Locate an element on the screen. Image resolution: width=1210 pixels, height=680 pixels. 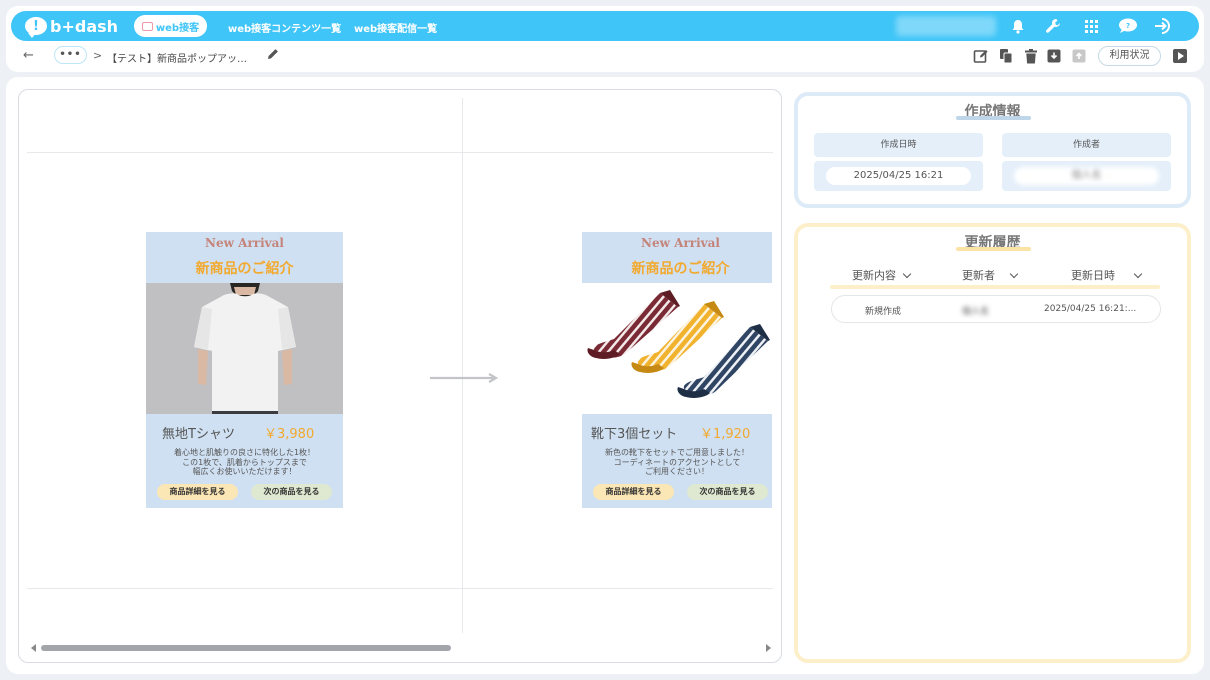
scroll-left-arrow-icon is located at coordinates (33, 648).